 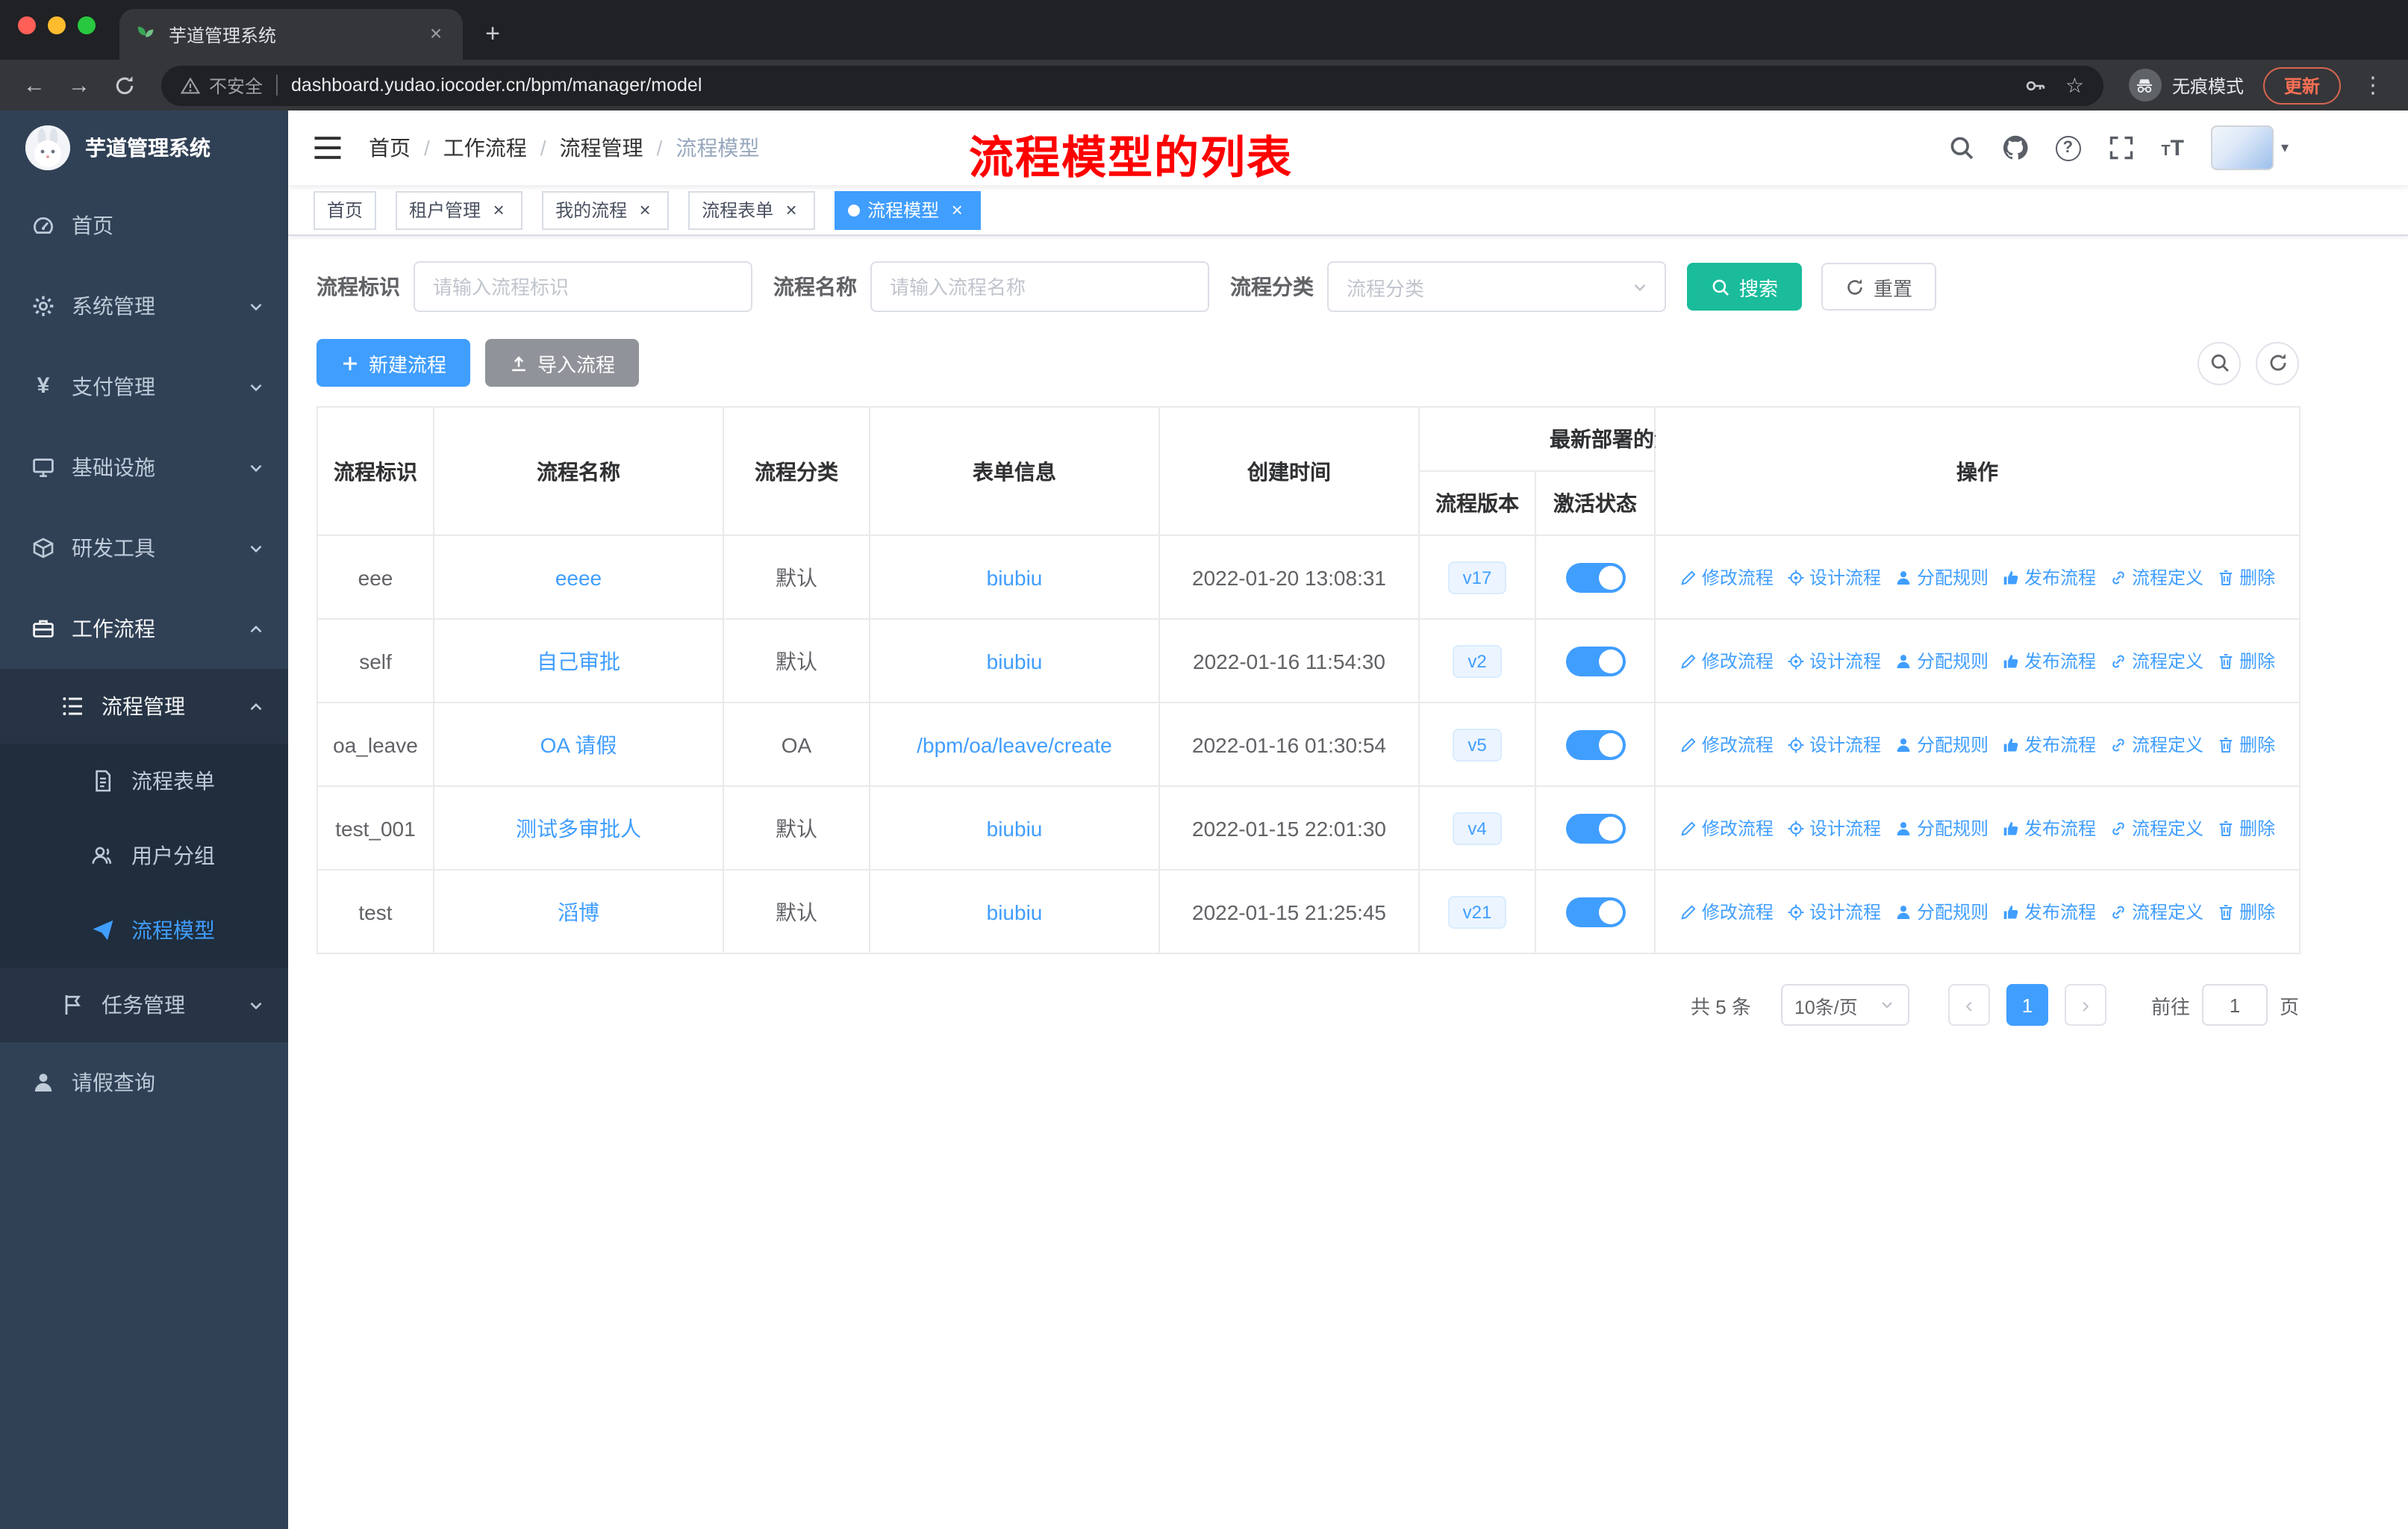 What do you see at coordinates (144, 225) in the screenshot?
I see `sidebar-item-home: 首页` at bounding box center [144, 225].